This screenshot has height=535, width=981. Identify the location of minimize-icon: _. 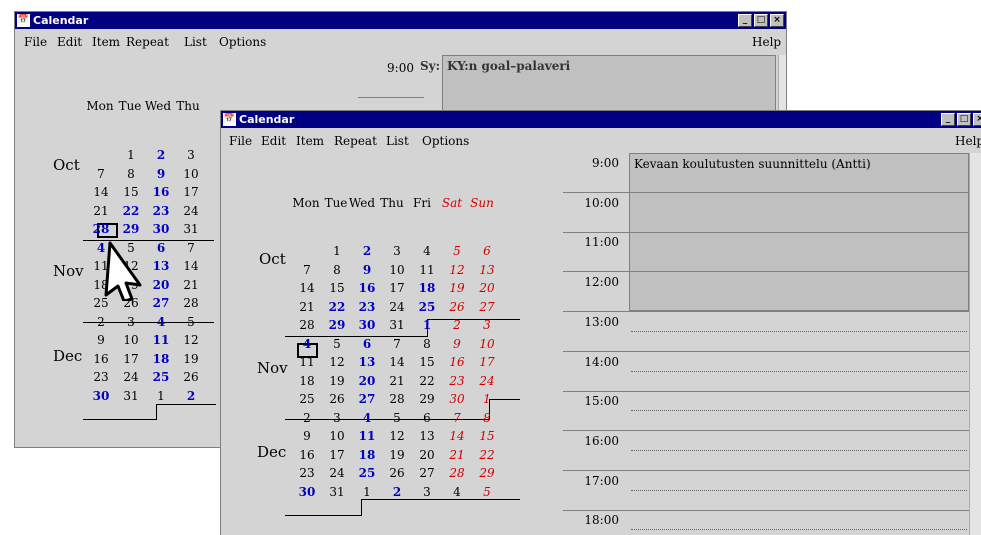
(745, 20).